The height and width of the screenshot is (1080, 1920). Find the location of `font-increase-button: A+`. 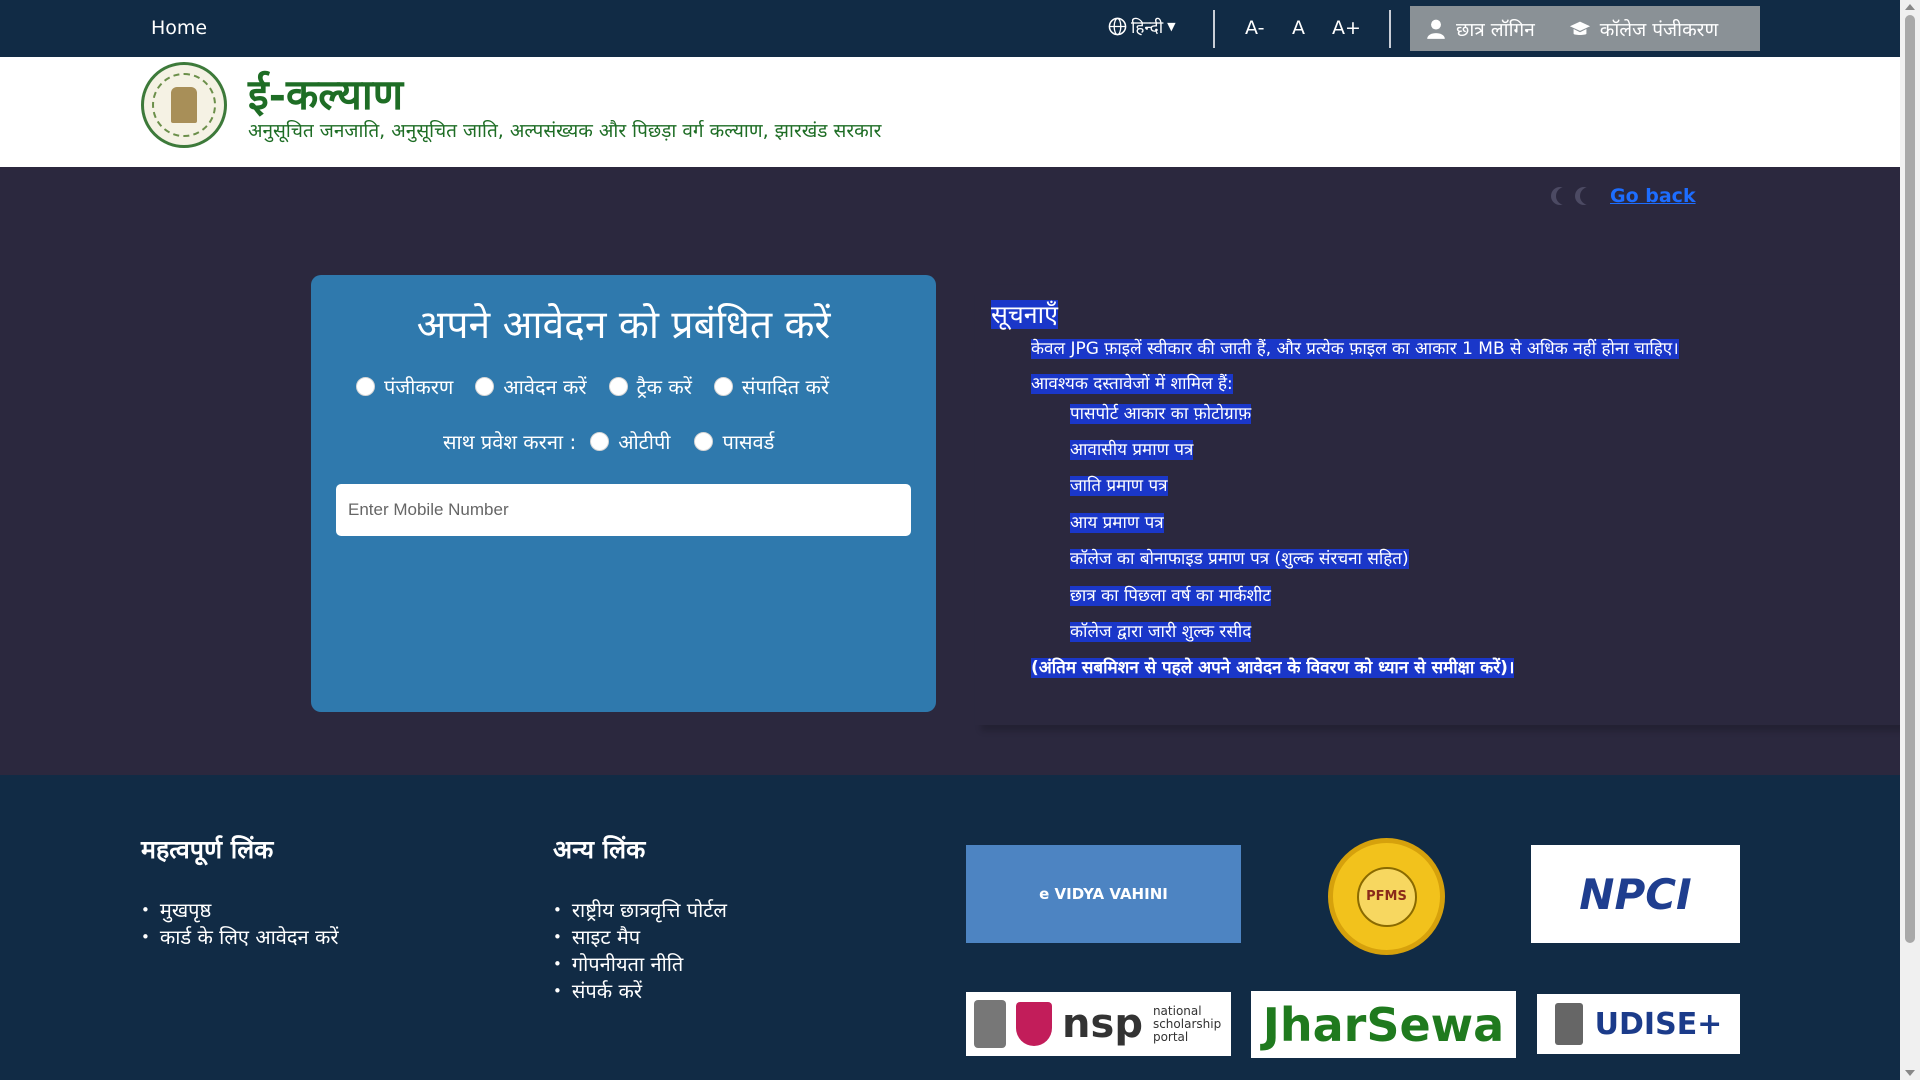

font-increase-button: A+ is located at coordinates (1346, 28).